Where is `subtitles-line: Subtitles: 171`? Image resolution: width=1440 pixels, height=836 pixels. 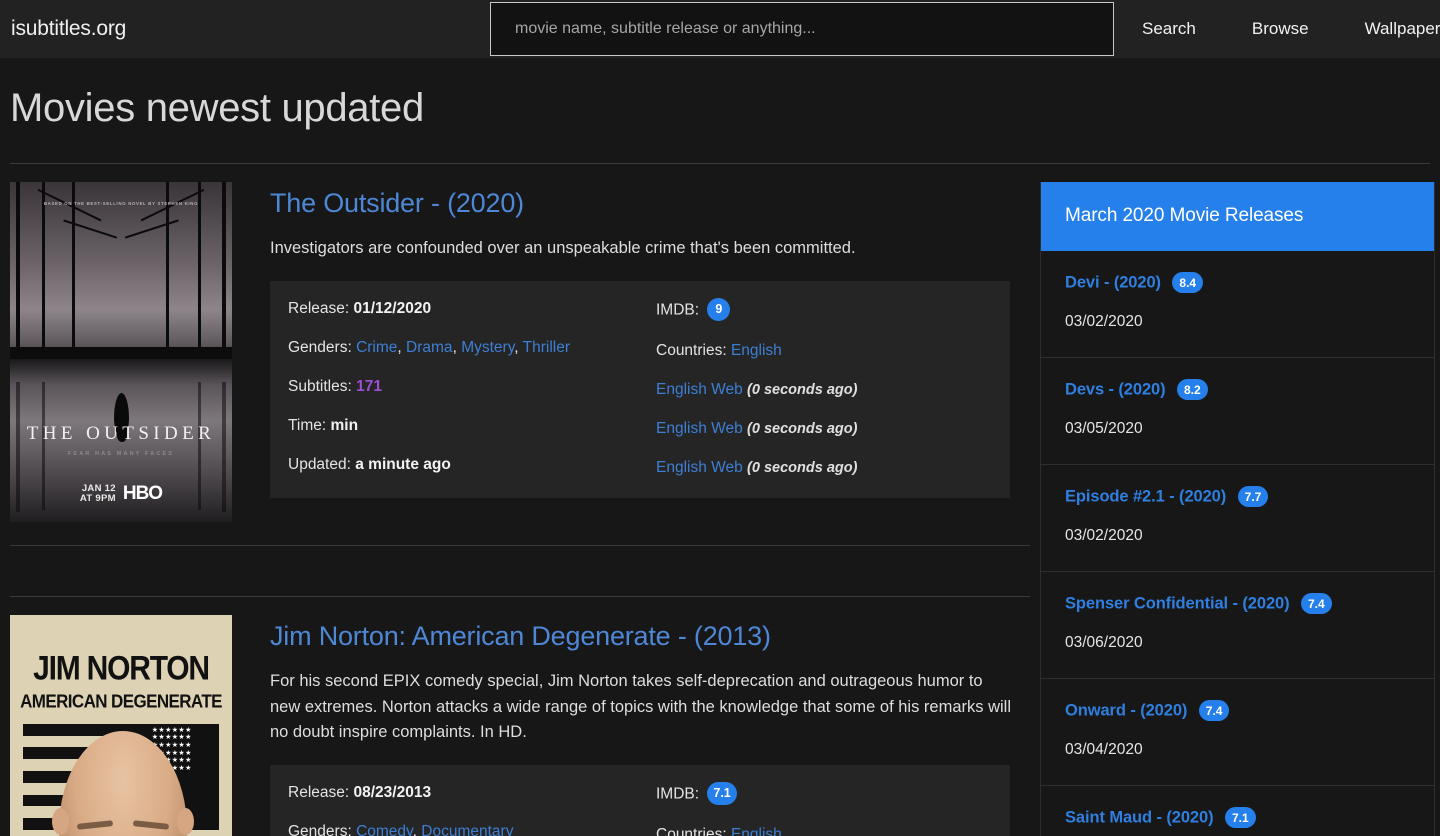 subtitles-line: Subtitles: 171 is located at coordinates (457, 387).